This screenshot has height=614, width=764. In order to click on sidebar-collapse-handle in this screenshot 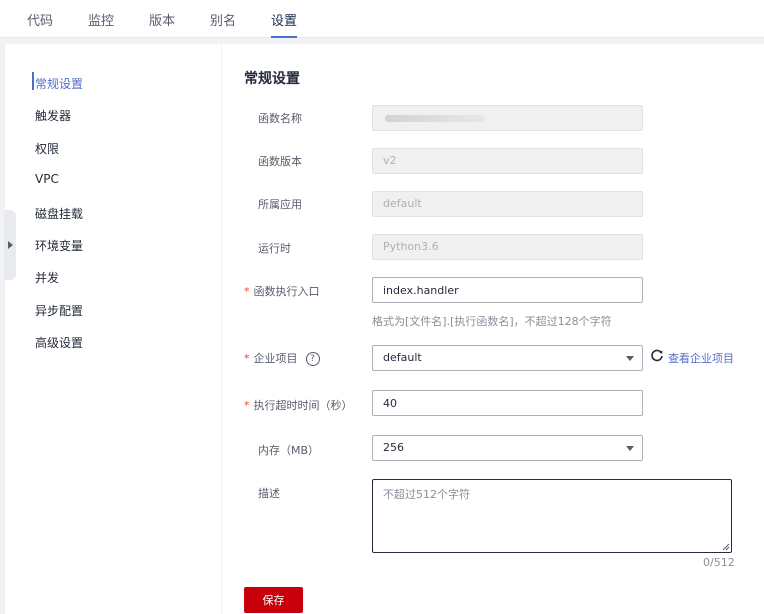, I will do `click(10, 245)`.